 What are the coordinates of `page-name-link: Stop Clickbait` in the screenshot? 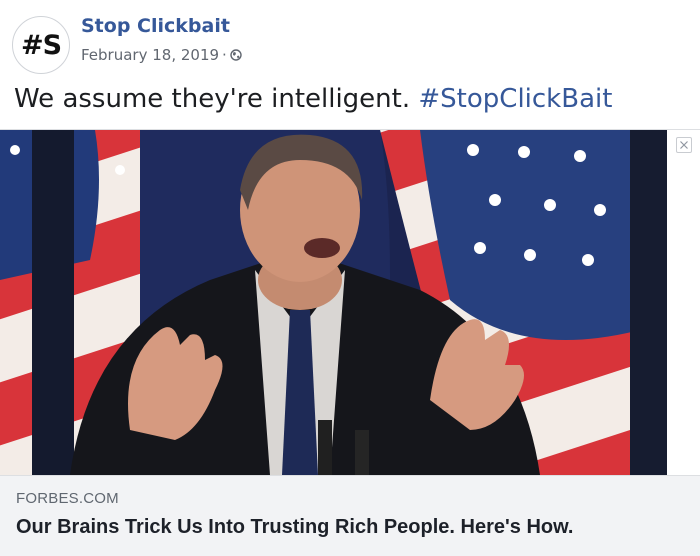 It's located at (155, 26).